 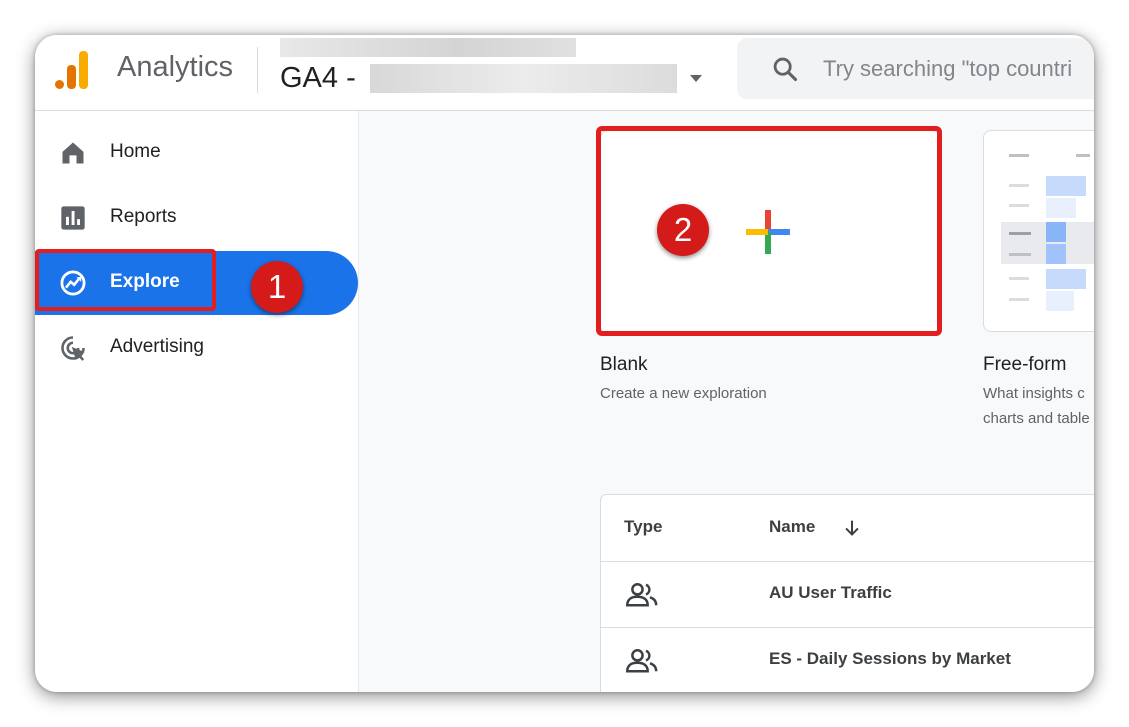 I want to click on annotation-badge-2: 2, so click(x=683, y=230).